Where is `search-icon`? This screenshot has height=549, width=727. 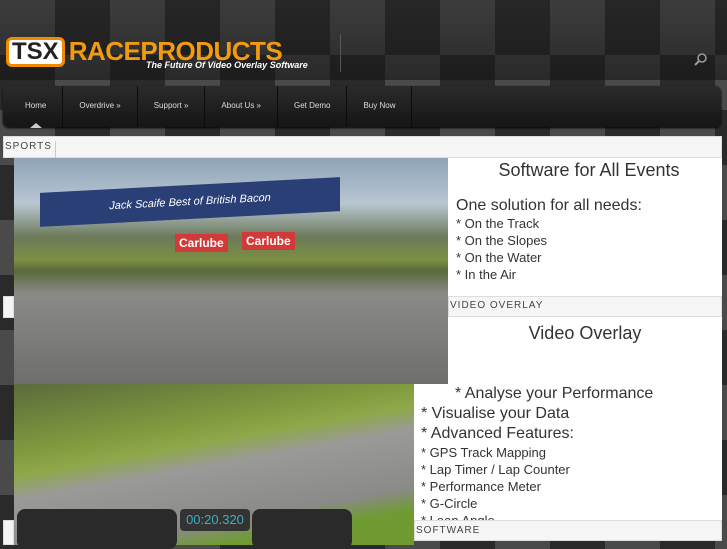 search-icon is located at coordinates (701, 59).